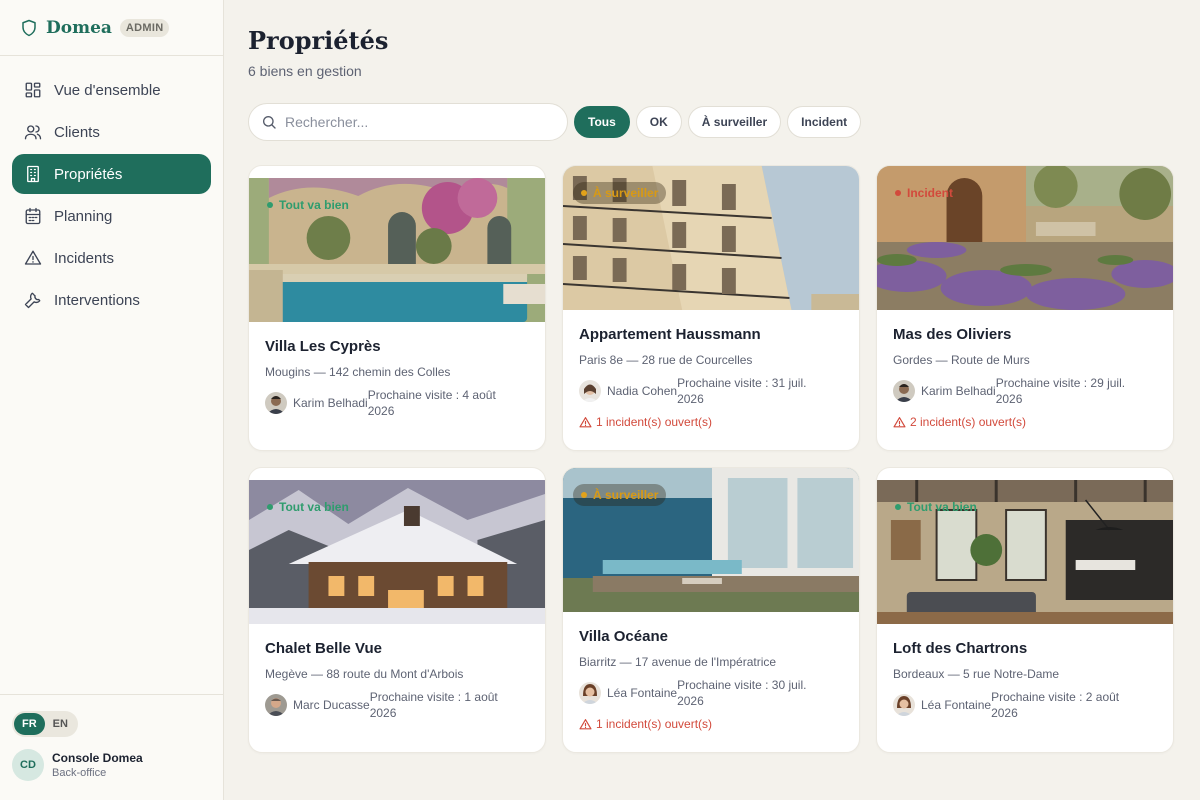 The width and height of the screenshot is (1200, 800). I want to click on incident-alert: 2 incident(s) ouvert(s), so click(1025, 422).